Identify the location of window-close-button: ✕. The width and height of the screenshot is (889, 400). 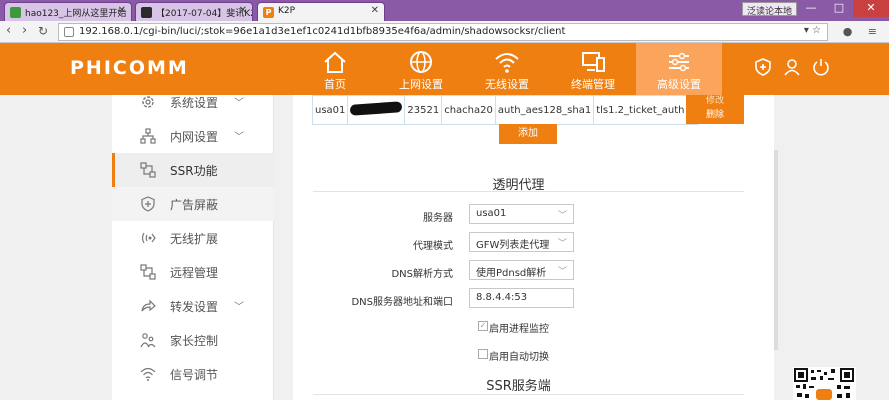
(871, 8).